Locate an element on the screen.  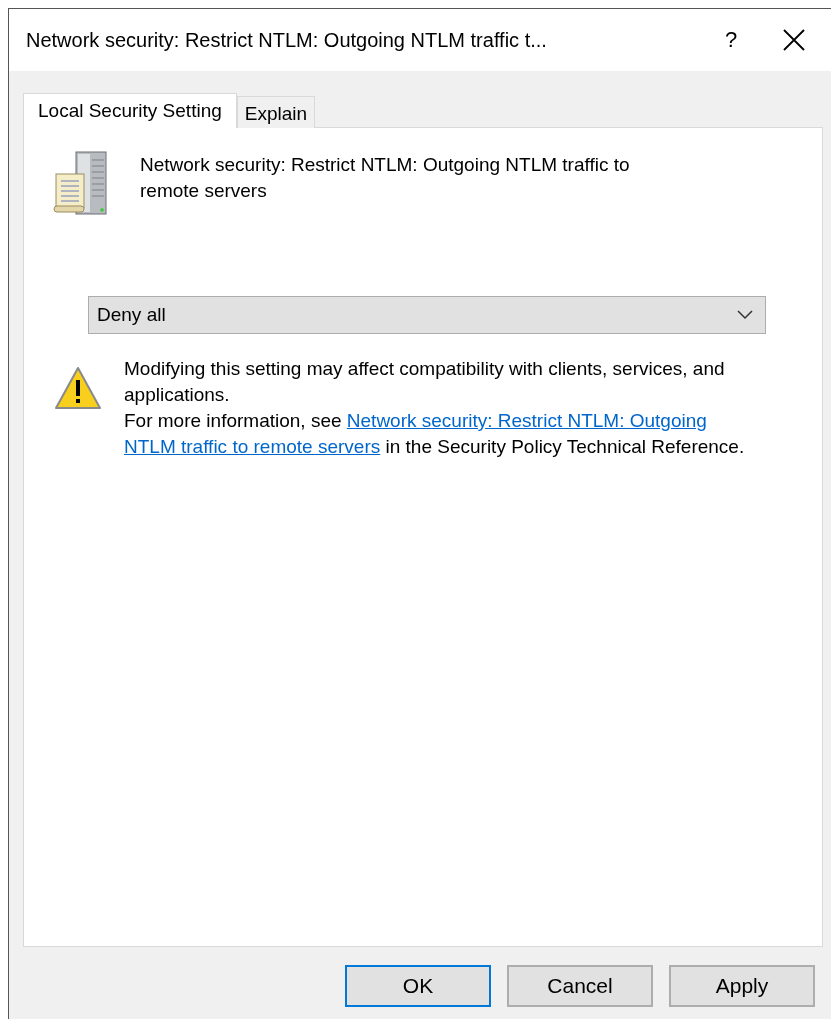
reference-text: For more information, see Network security: Restrict NTLM: Outgoing NTLM traffic to remote servers in the Security Policy Technical Reference. is located at coordinates (435, 434).